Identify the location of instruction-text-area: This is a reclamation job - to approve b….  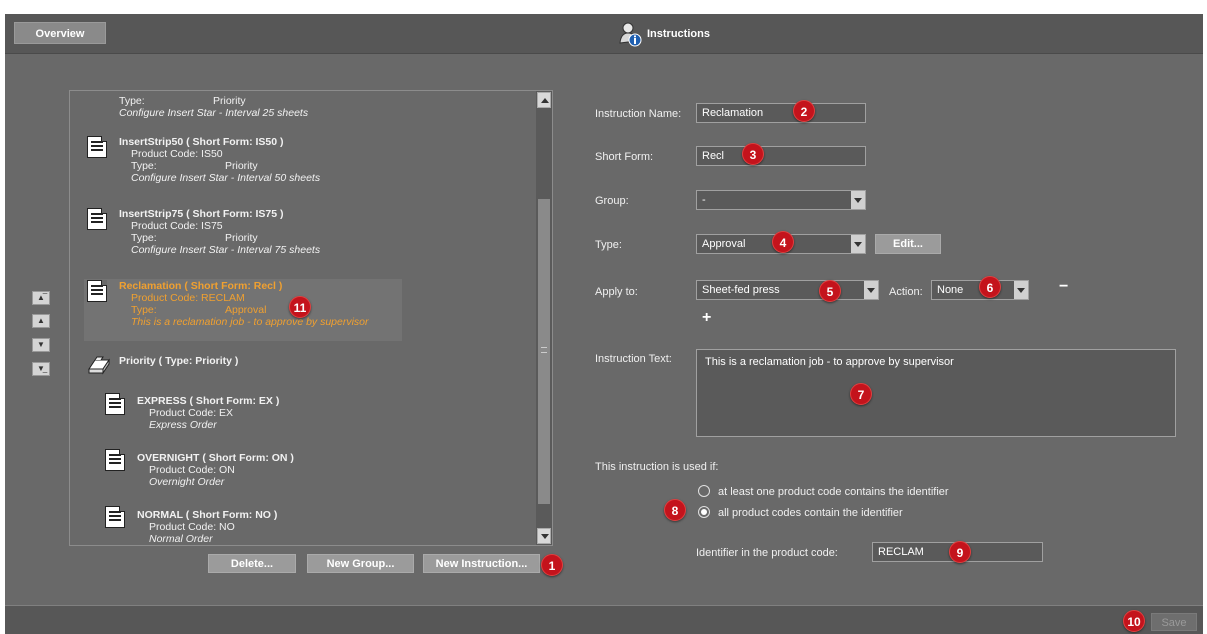
(936, 393).